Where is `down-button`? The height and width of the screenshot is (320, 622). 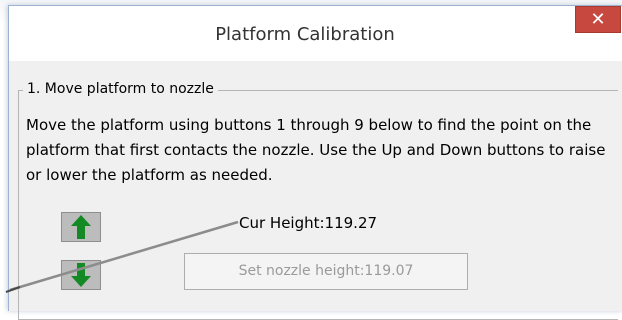 down-button is located at coordinates (81, 275).